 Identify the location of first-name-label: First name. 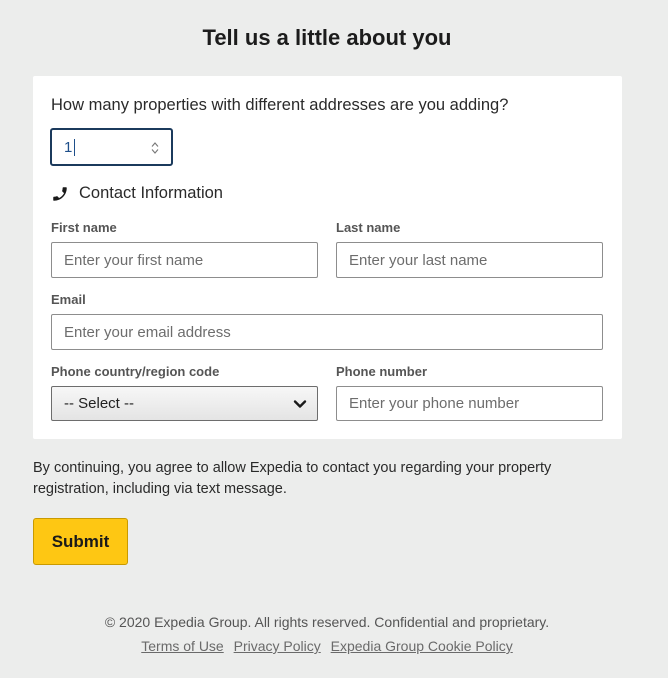
(84, 227).